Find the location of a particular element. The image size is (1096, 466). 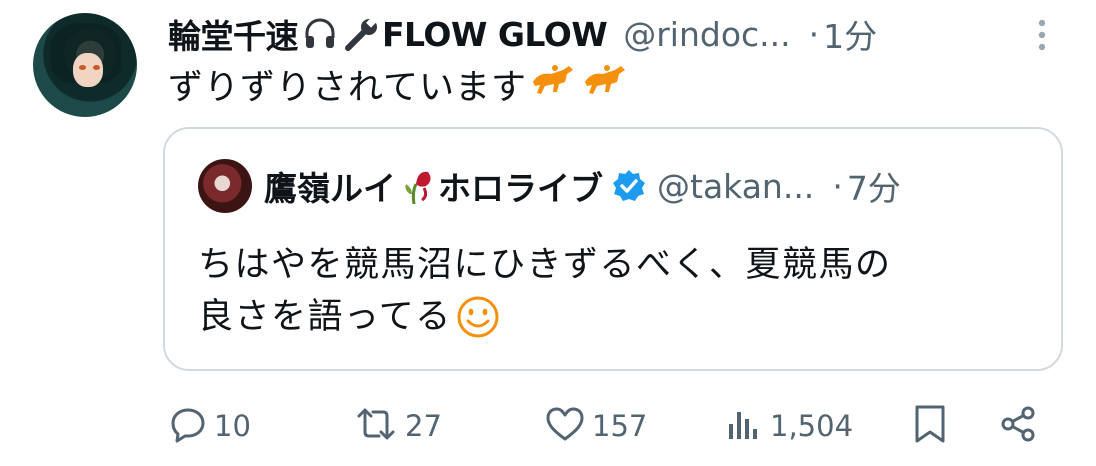

quote-author-name: 鷹嶺ルイ is located at coordinates (330, 186).